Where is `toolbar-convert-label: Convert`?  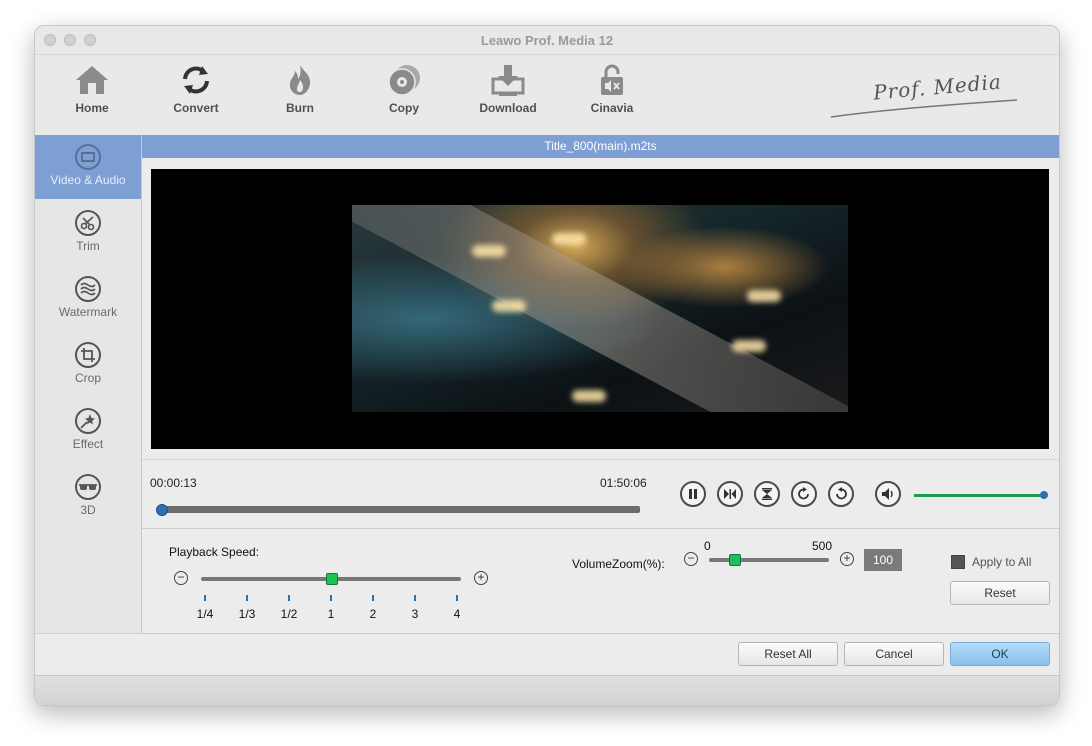 toolbar-convert-label: Convert is located at coordinates (196, 108).